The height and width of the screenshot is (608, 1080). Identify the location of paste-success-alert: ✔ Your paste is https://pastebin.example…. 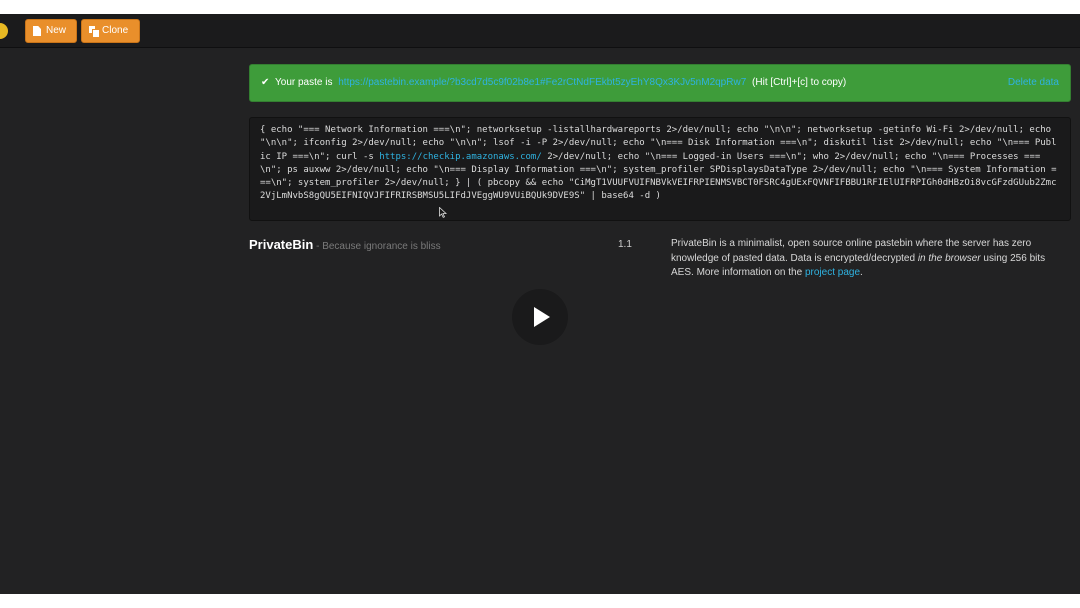
(660, 83).